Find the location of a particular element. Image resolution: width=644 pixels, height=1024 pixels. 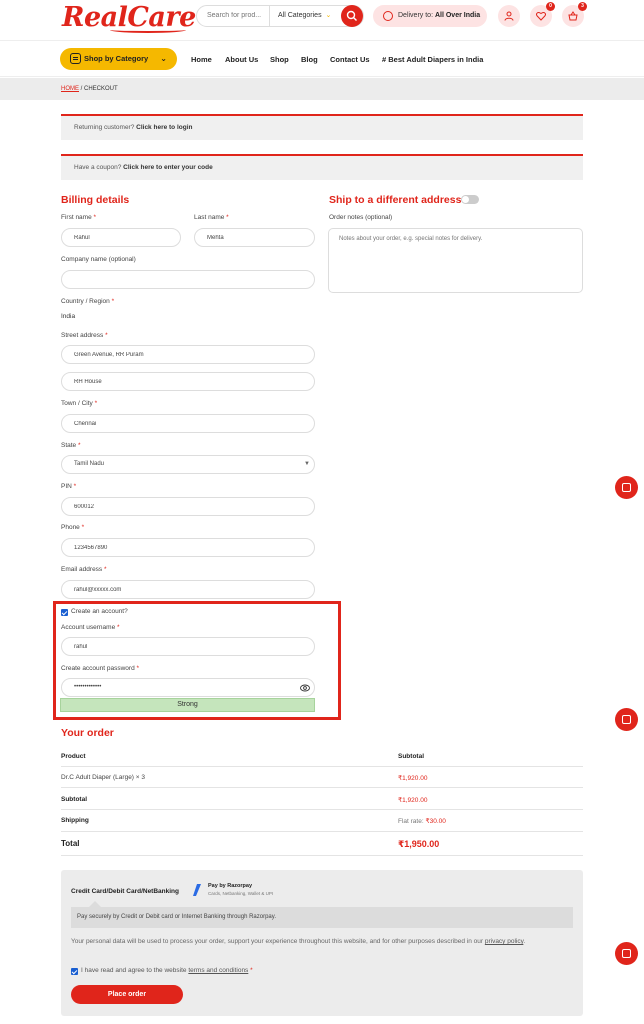

payment-method-title: Credit Card/Debit Card/NetBanking is located at coordinates (125, 891).